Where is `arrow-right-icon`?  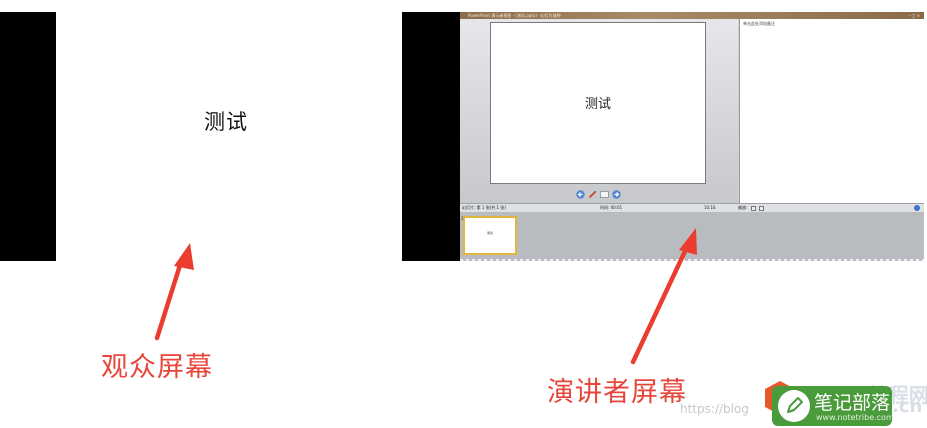 arrow-right-icon is located at coordinates (616, 194).